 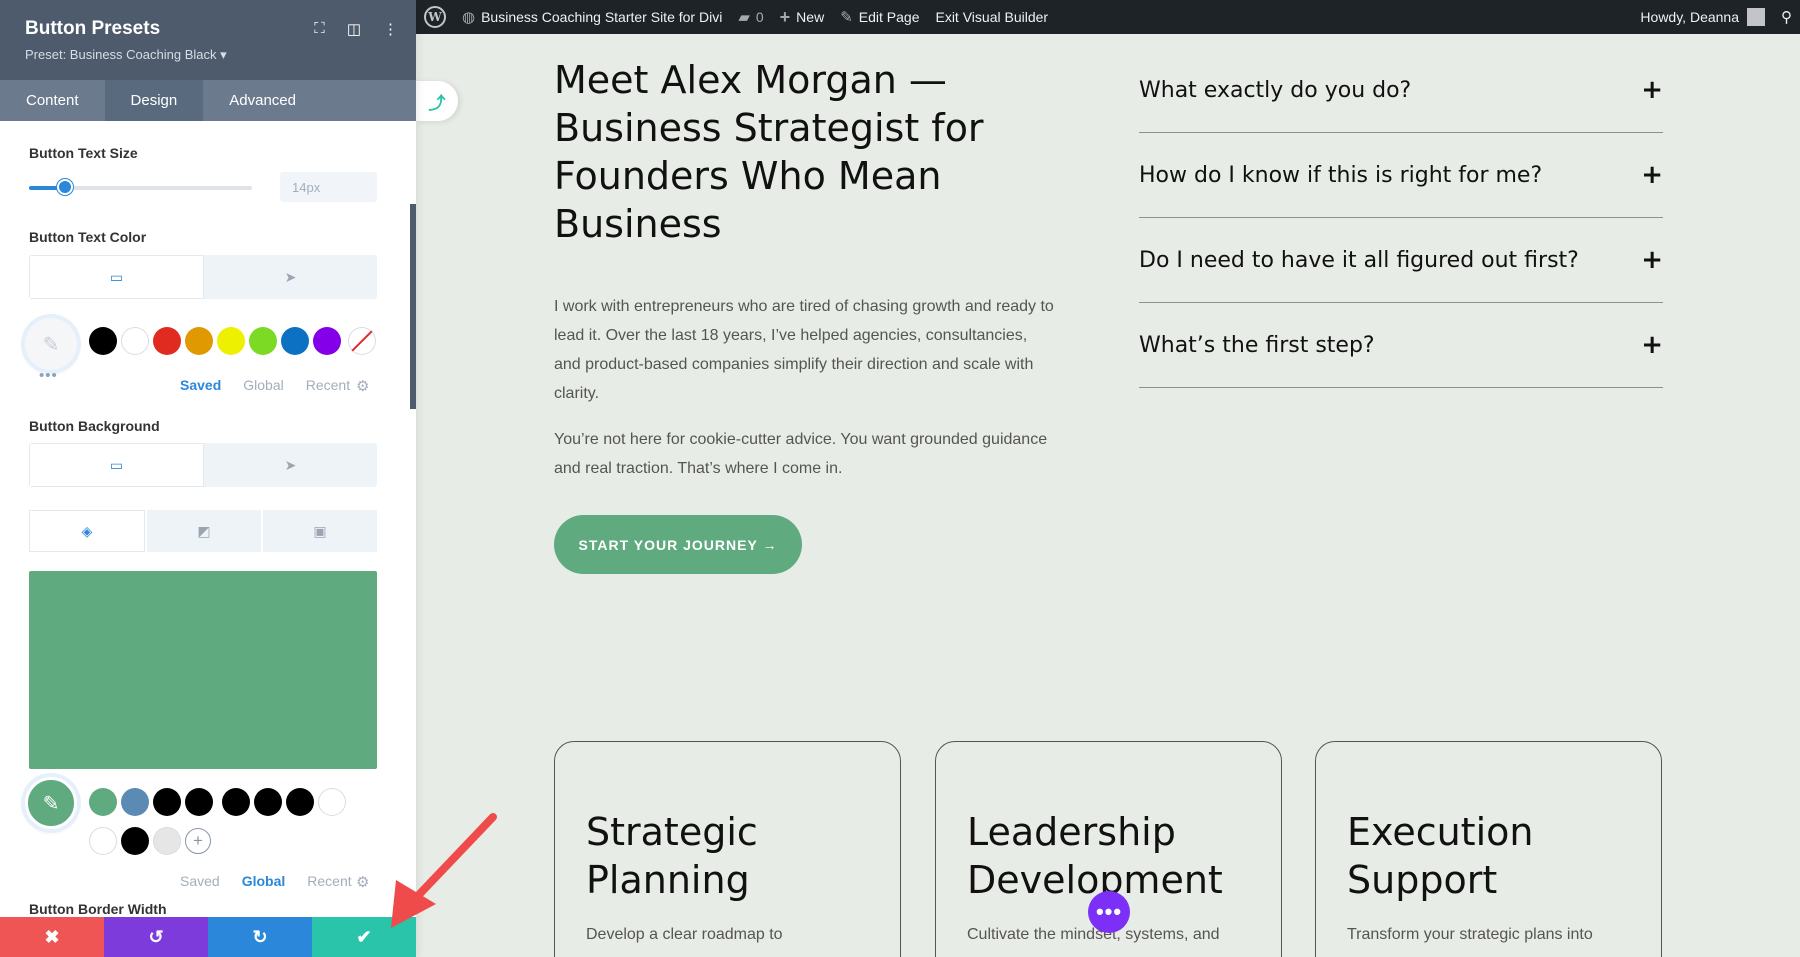 I want to click on discard-button: ✖, so click(x=52, y=937).